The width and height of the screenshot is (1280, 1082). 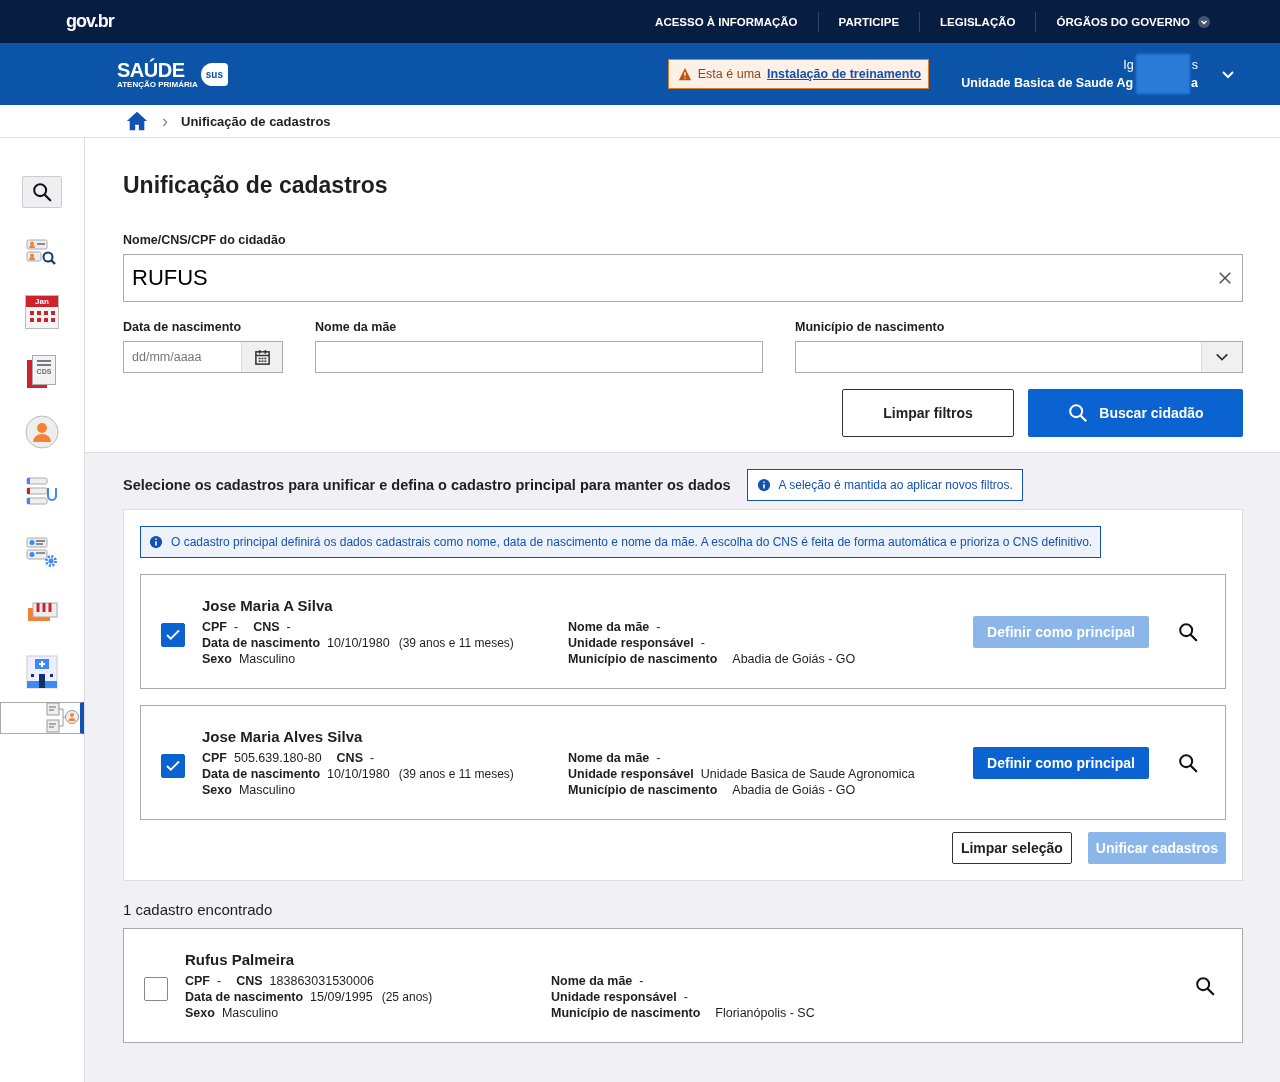 I want to click on user-name: Ig, so click(x=1128, y=65).